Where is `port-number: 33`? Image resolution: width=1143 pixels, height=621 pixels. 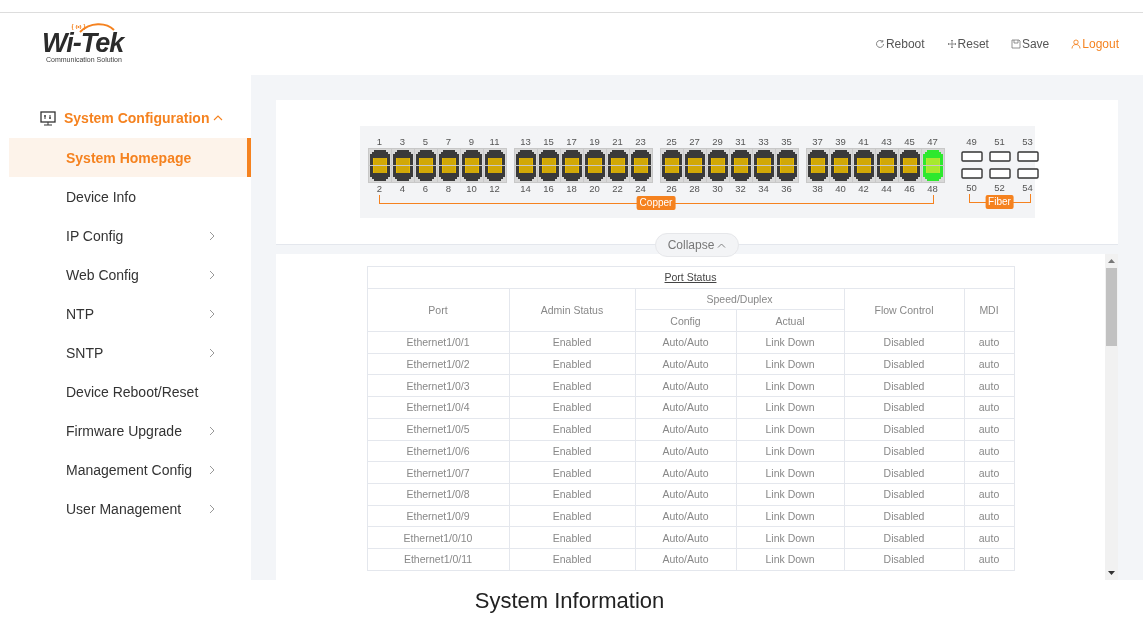 port-number: 33 is located at coordinates (763, 142).